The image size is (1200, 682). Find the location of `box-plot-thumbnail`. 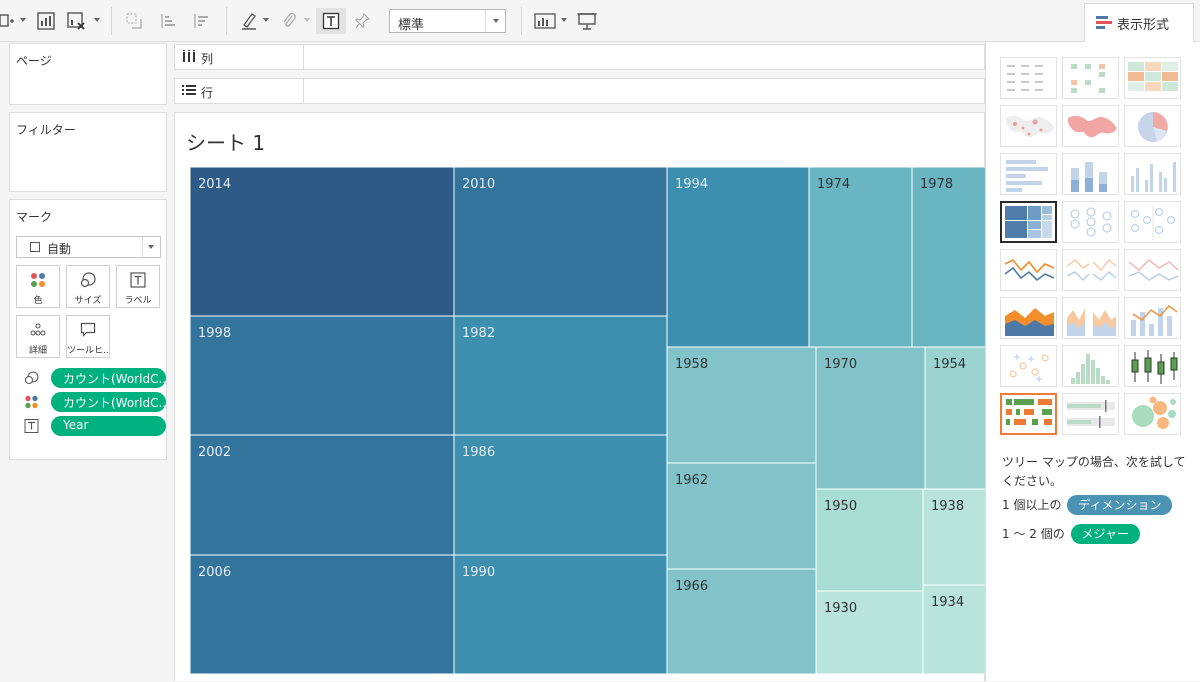

box-plot-thumbnail is located at coordinates (1152, 366).